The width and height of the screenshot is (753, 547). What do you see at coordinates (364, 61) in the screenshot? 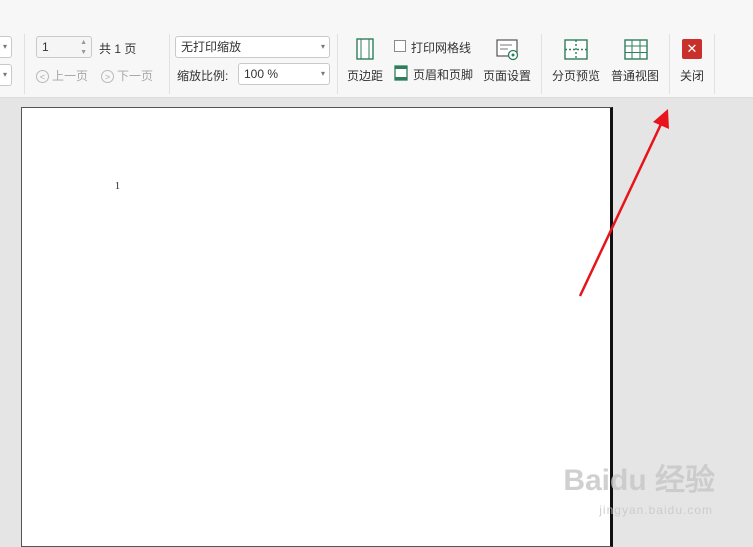
I see `margins-button: 页边距` at bounding box center [364, 61].